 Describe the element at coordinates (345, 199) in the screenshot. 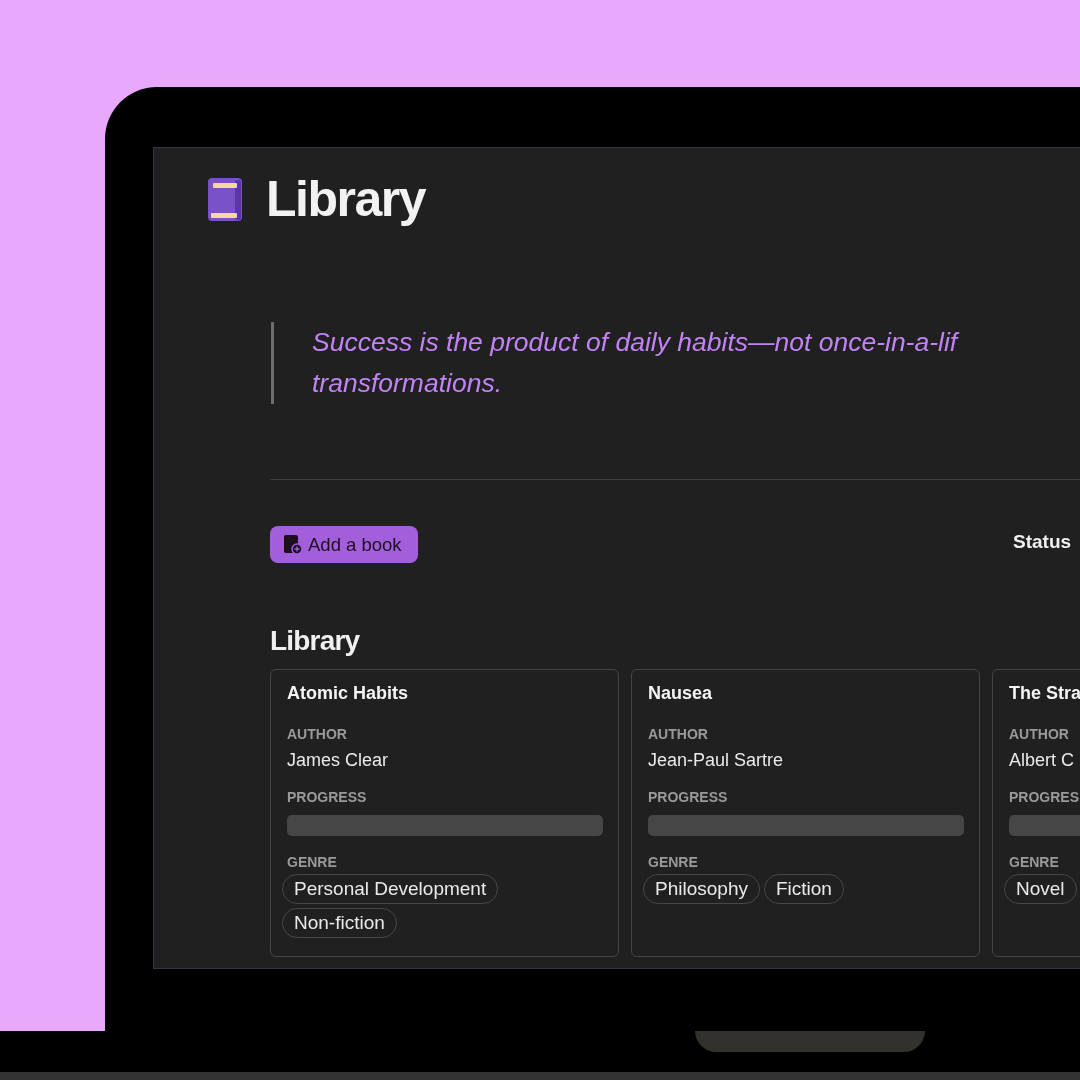

I see `page-title: Library` at that location.